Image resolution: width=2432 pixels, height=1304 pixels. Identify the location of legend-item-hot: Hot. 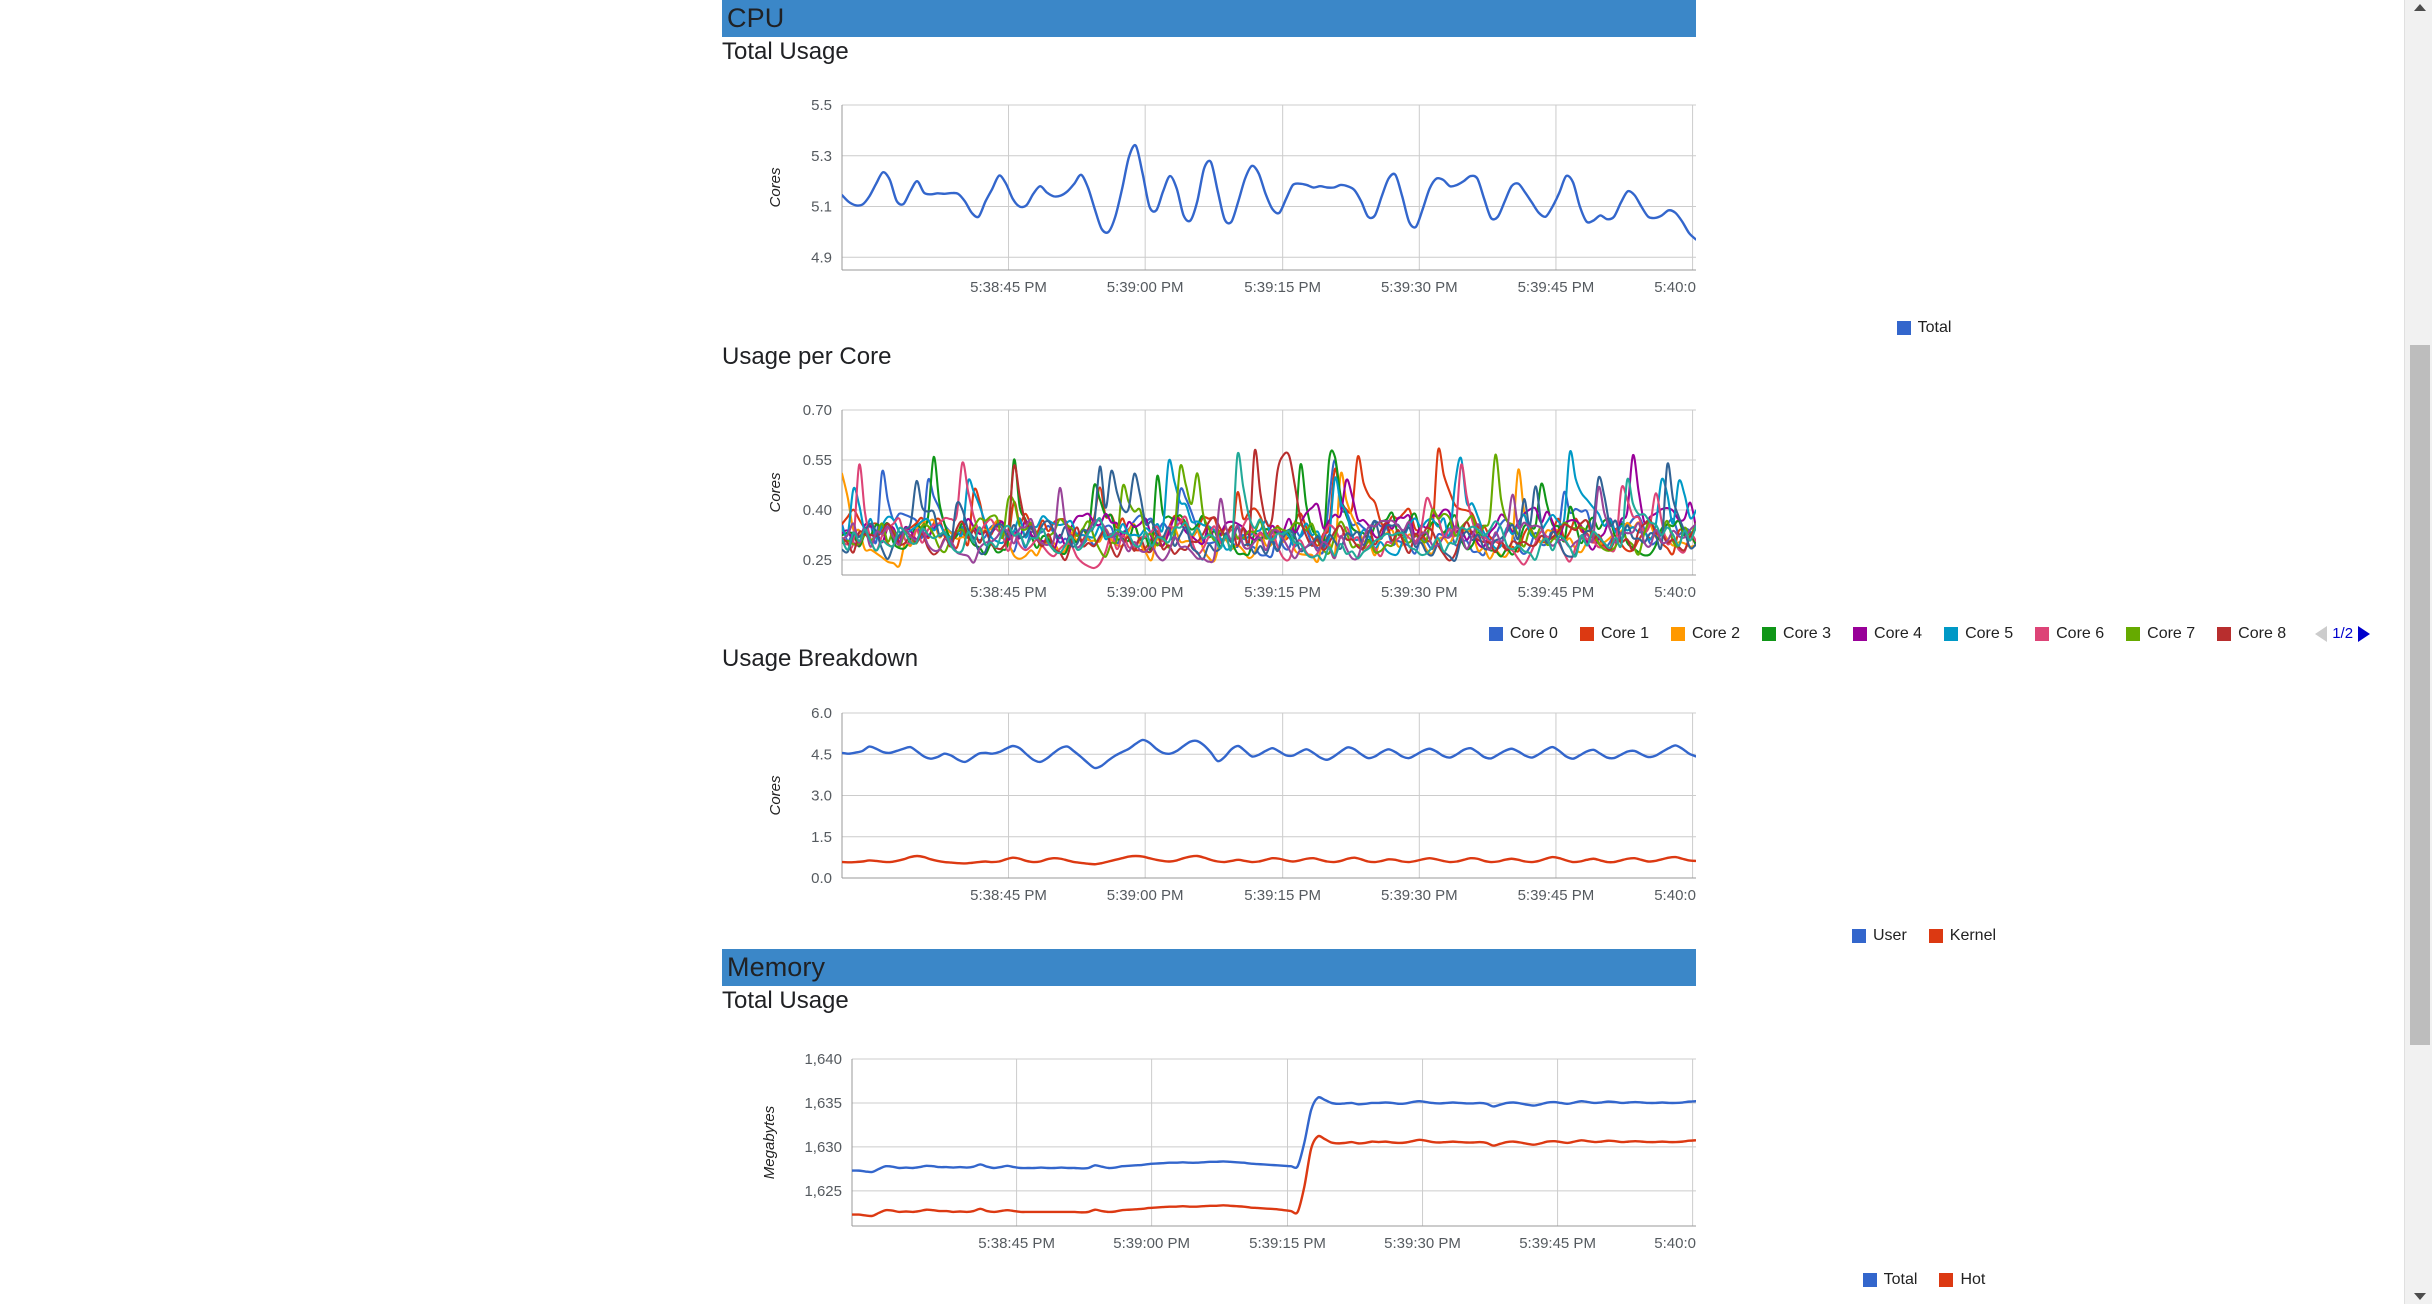
(1962, 1280).